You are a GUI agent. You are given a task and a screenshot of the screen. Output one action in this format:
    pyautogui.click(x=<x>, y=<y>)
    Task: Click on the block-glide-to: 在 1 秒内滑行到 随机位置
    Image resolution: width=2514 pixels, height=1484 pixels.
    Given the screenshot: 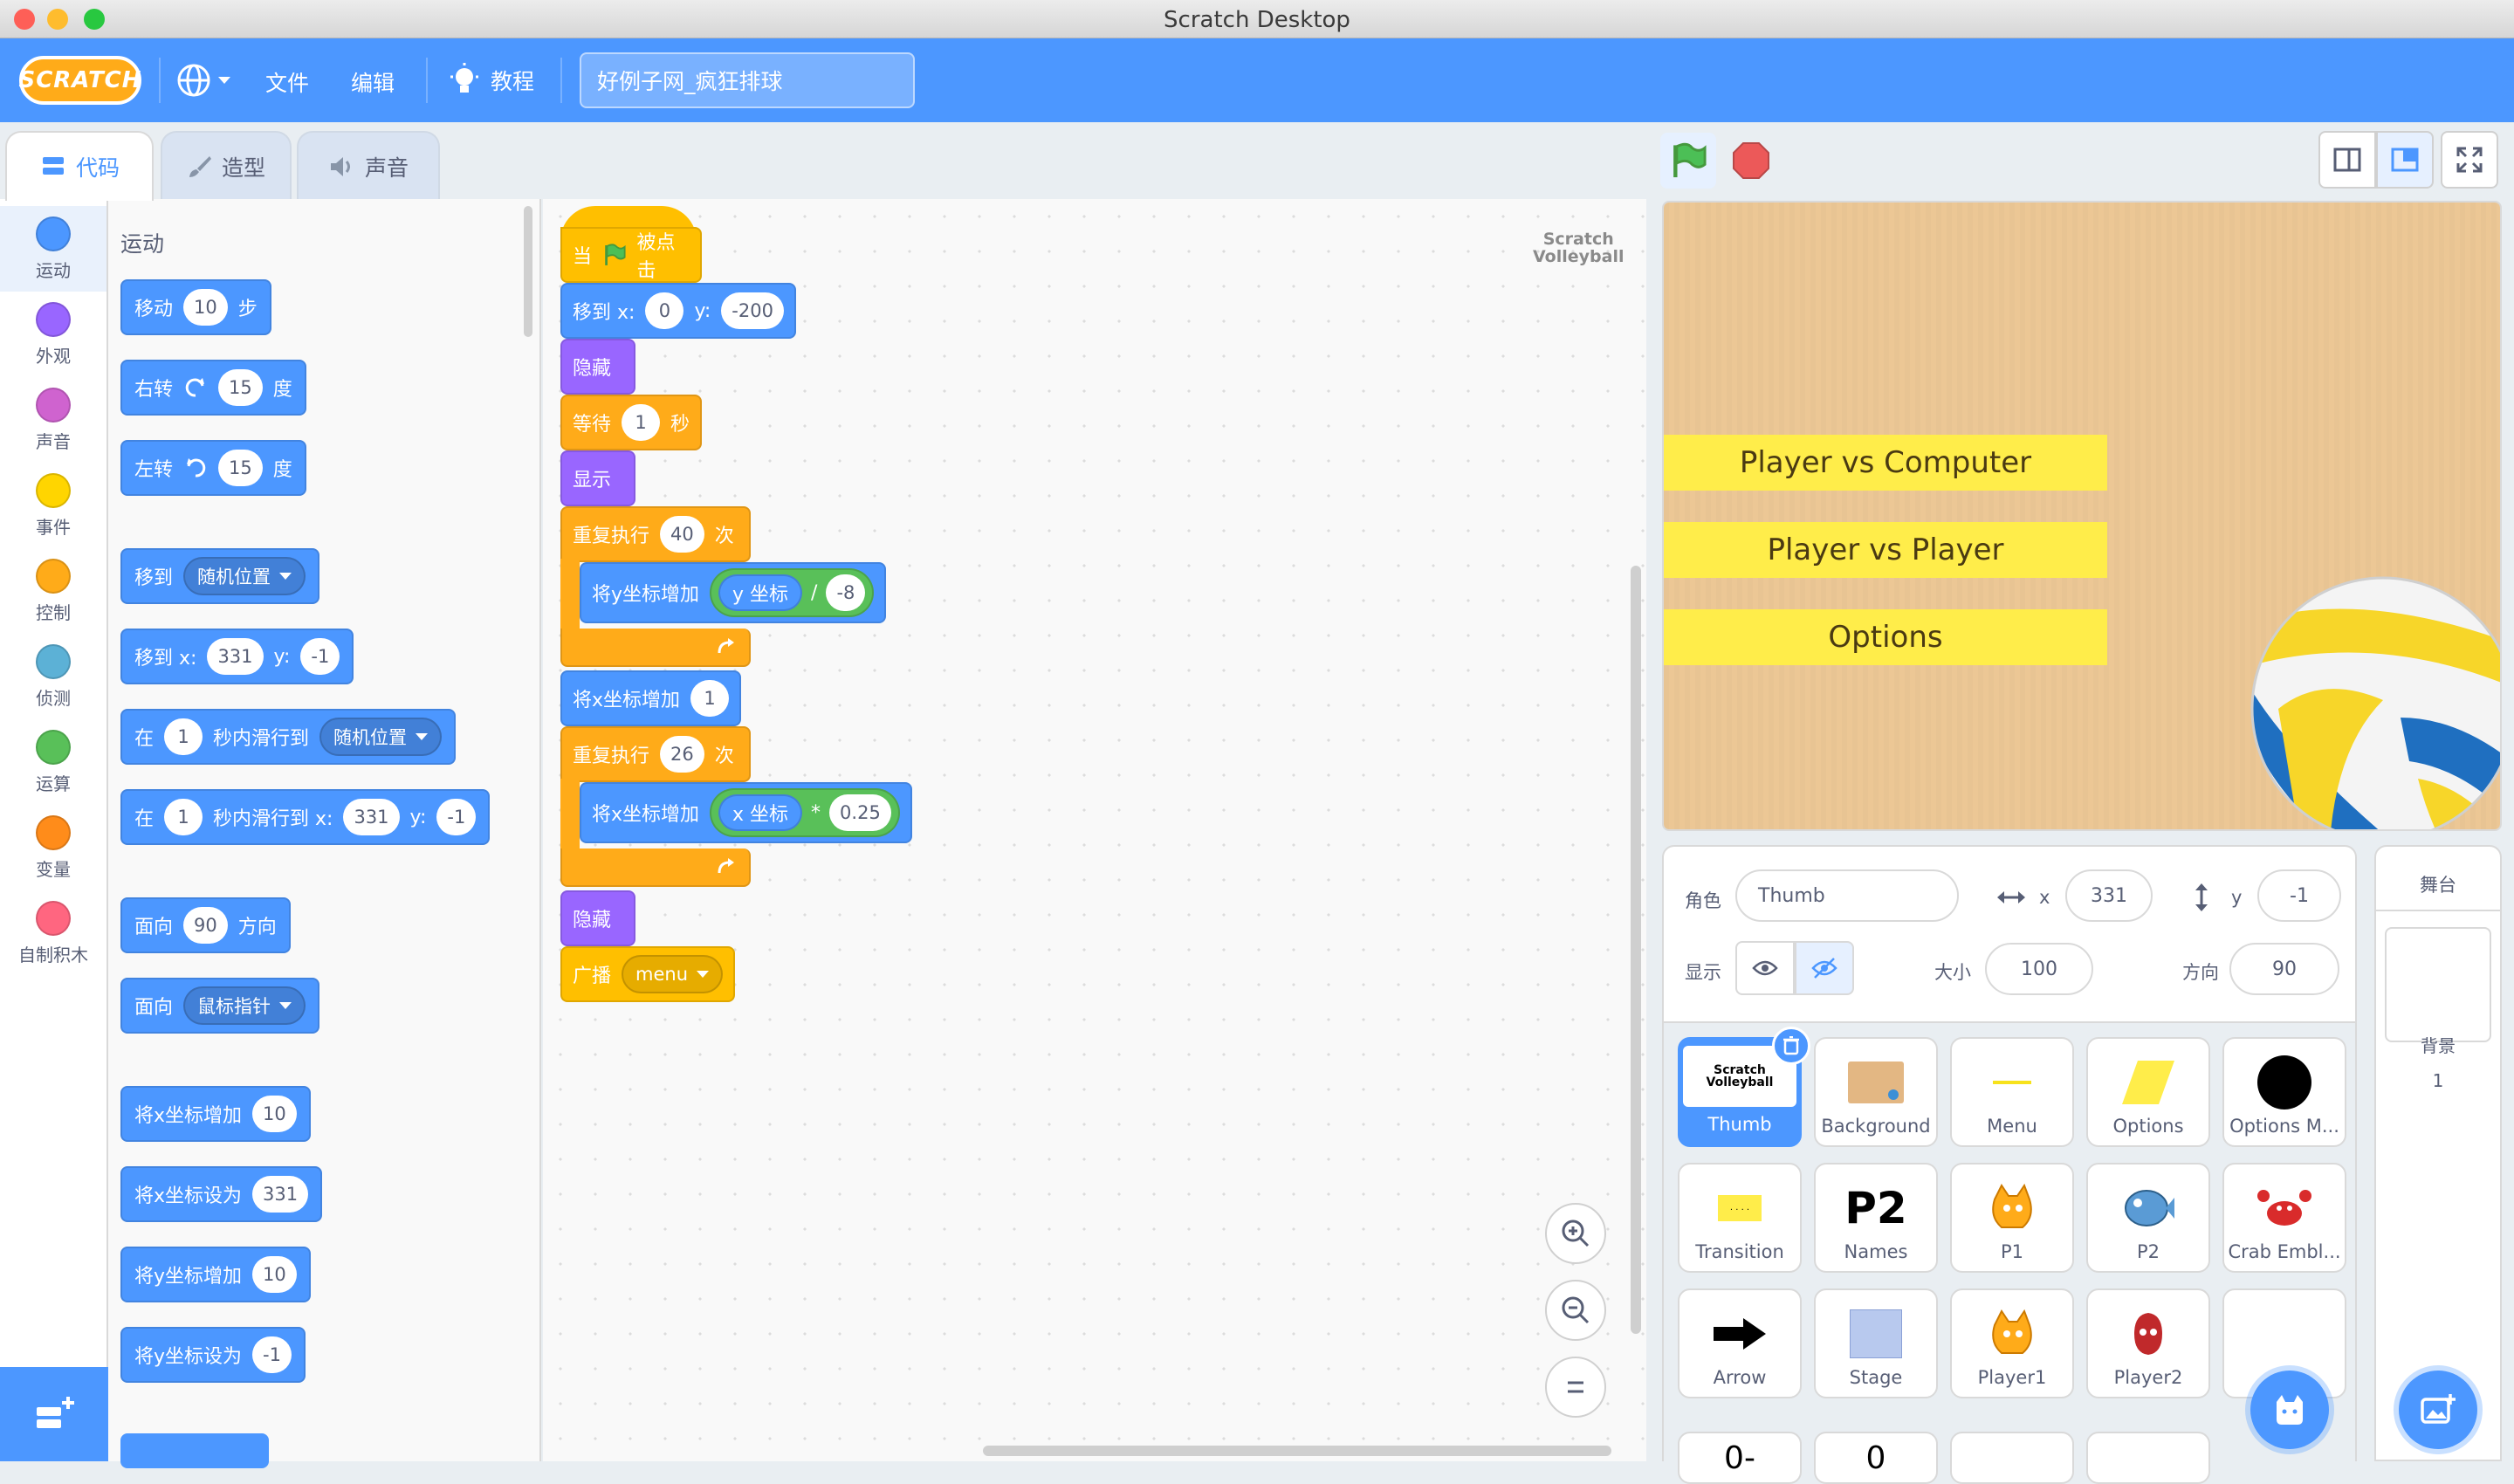 What is the action you would take?
    pyautogui.click(x=288, y=737)
    